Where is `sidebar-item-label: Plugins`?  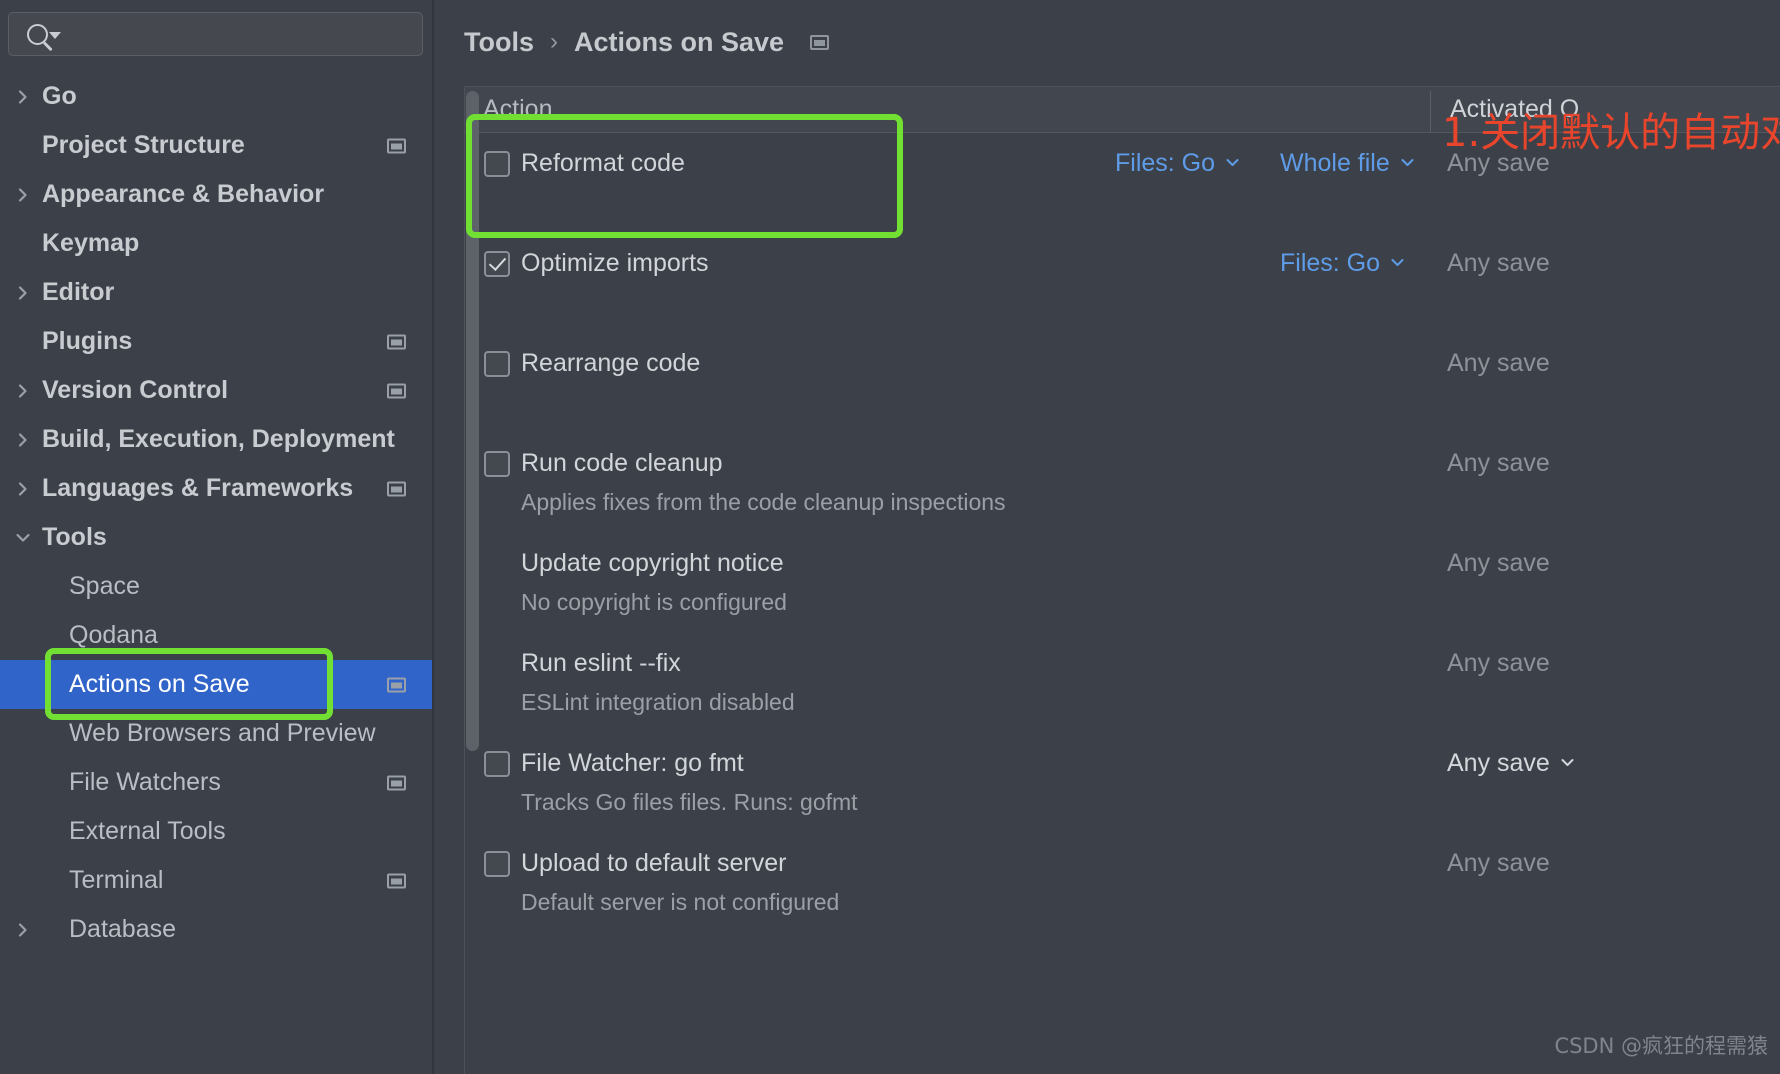 sidebar-item-label: Plugins is located at coordinates (87, 341).